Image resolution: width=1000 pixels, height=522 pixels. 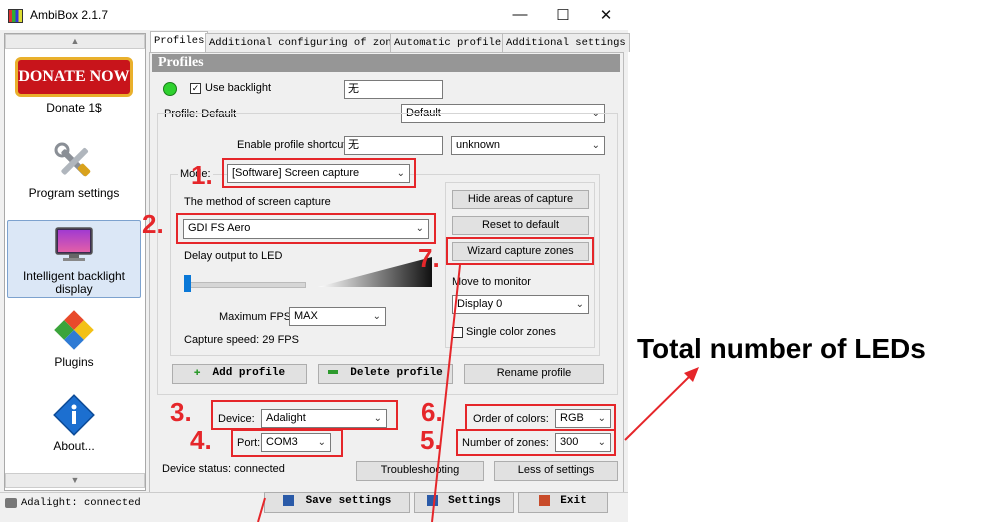 I want to click on arrow-line-save, so click(x=261, y=509).